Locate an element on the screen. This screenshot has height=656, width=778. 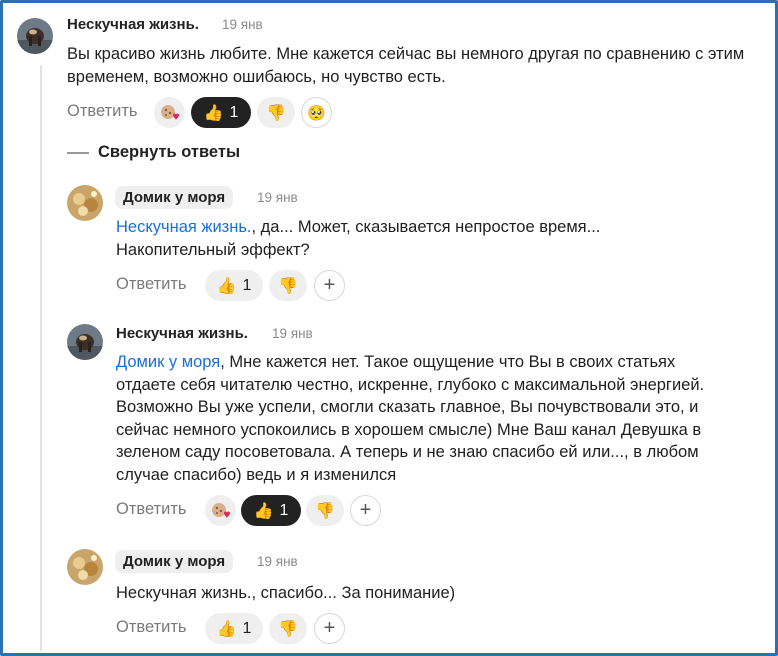
mention-link: Нескучная жизнь. is located at coordinates (184, 227).